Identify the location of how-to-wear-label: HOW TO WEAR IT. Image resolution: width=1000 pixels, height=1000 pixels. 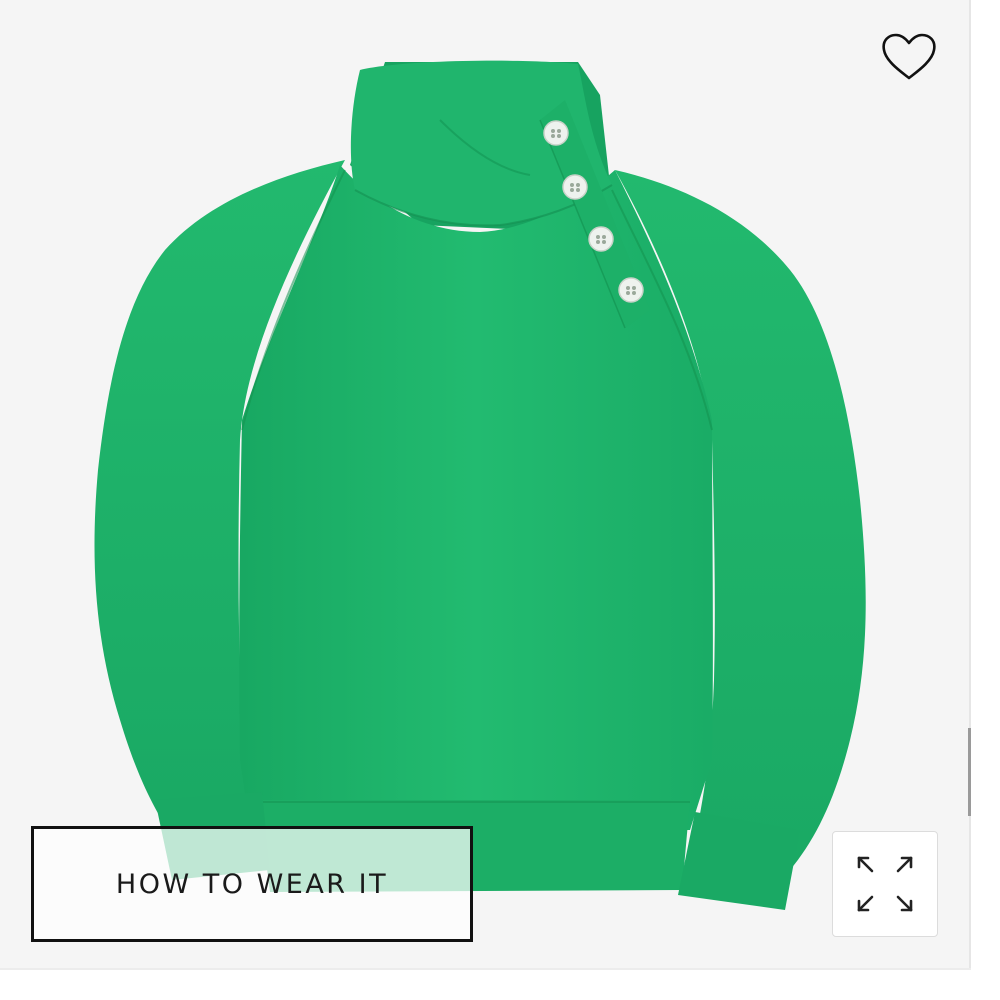
(252, 884).